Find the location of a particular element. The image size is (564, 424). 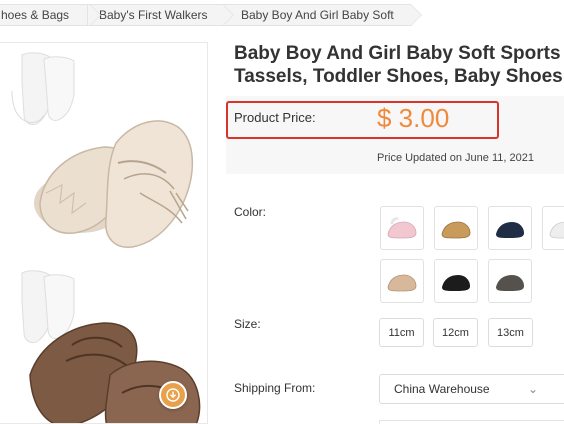

color-swatch-tan is located at coordinates (456, 228).